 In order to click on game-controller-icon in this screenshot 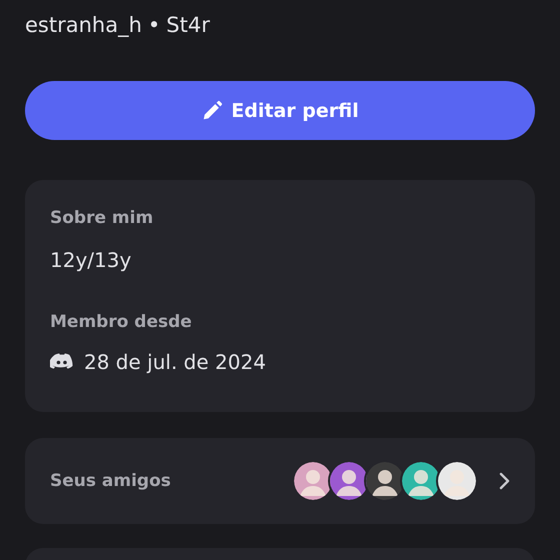, I will do `click(62, 362)`.